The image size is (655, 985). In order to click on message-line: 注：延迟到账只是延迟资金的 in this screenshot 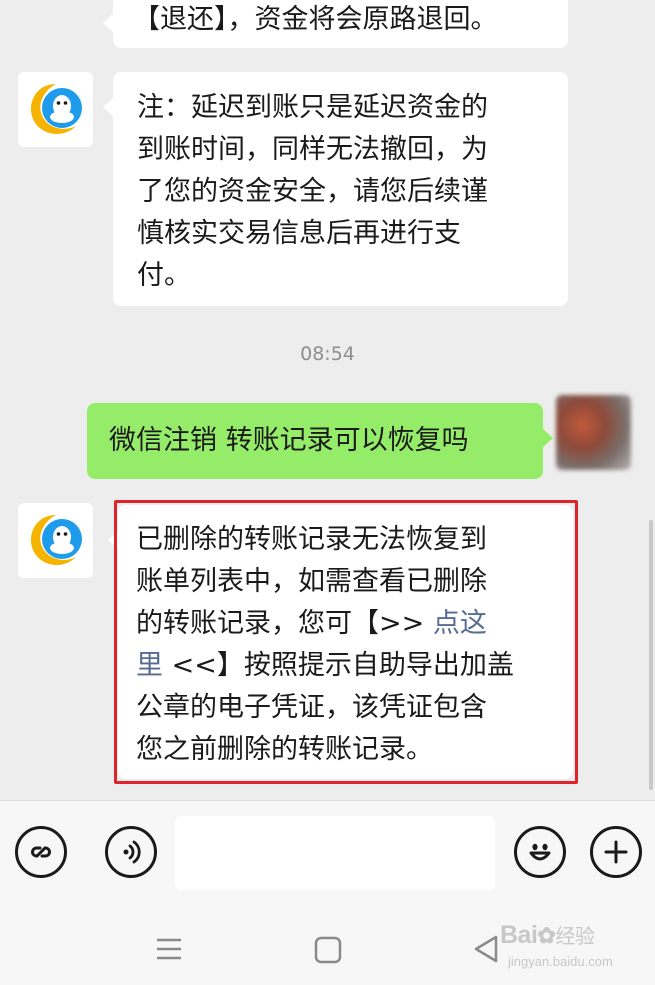, I will do `click(312, 107)`.